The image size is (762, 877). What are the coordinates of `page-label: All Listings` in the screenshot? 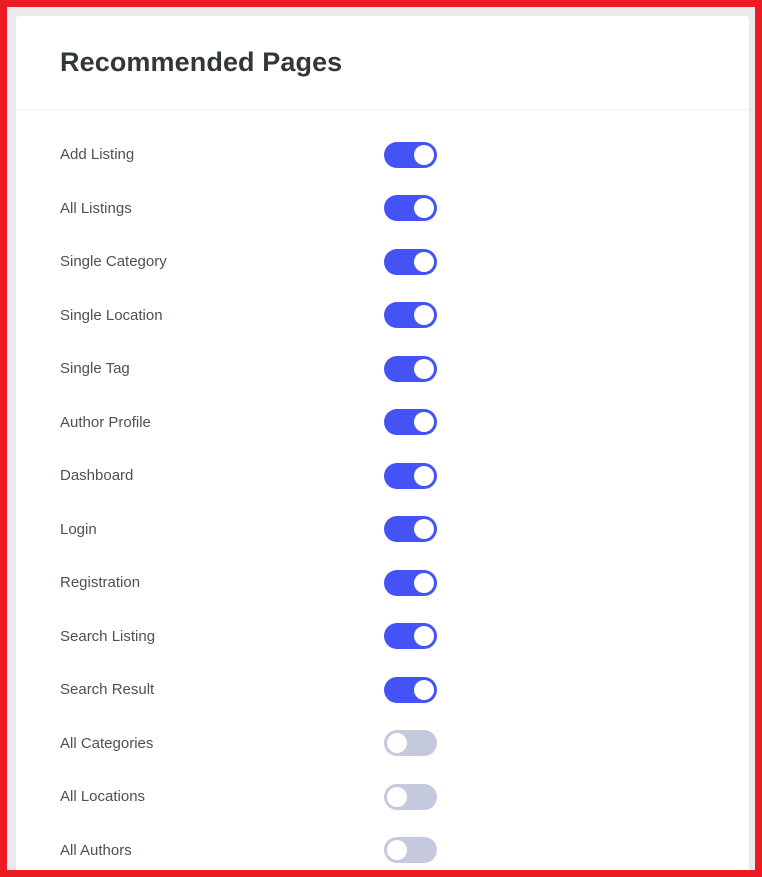 It's located at (96, 208).